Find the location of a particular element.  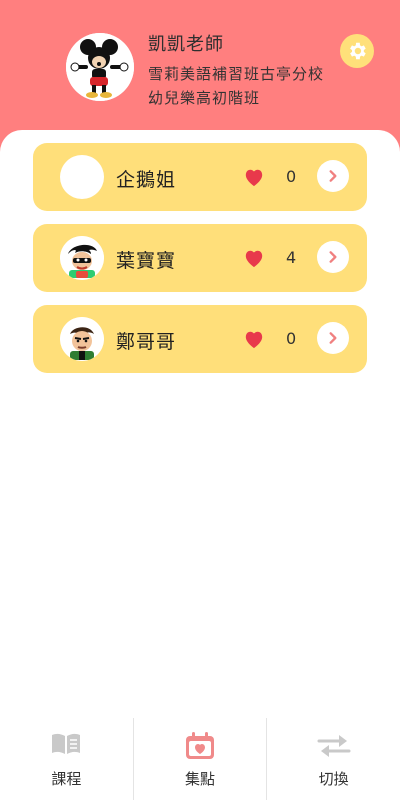

gear-icon is located at coordinates (358, 51).